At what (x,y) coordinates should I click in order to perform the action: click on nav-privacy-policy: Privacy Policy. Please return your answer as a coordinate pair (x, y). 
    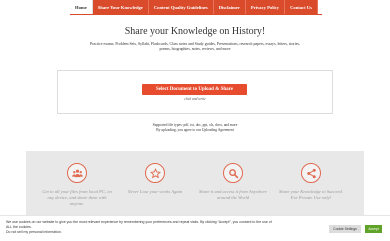
    Looking at the image, I should click on (265, 7).